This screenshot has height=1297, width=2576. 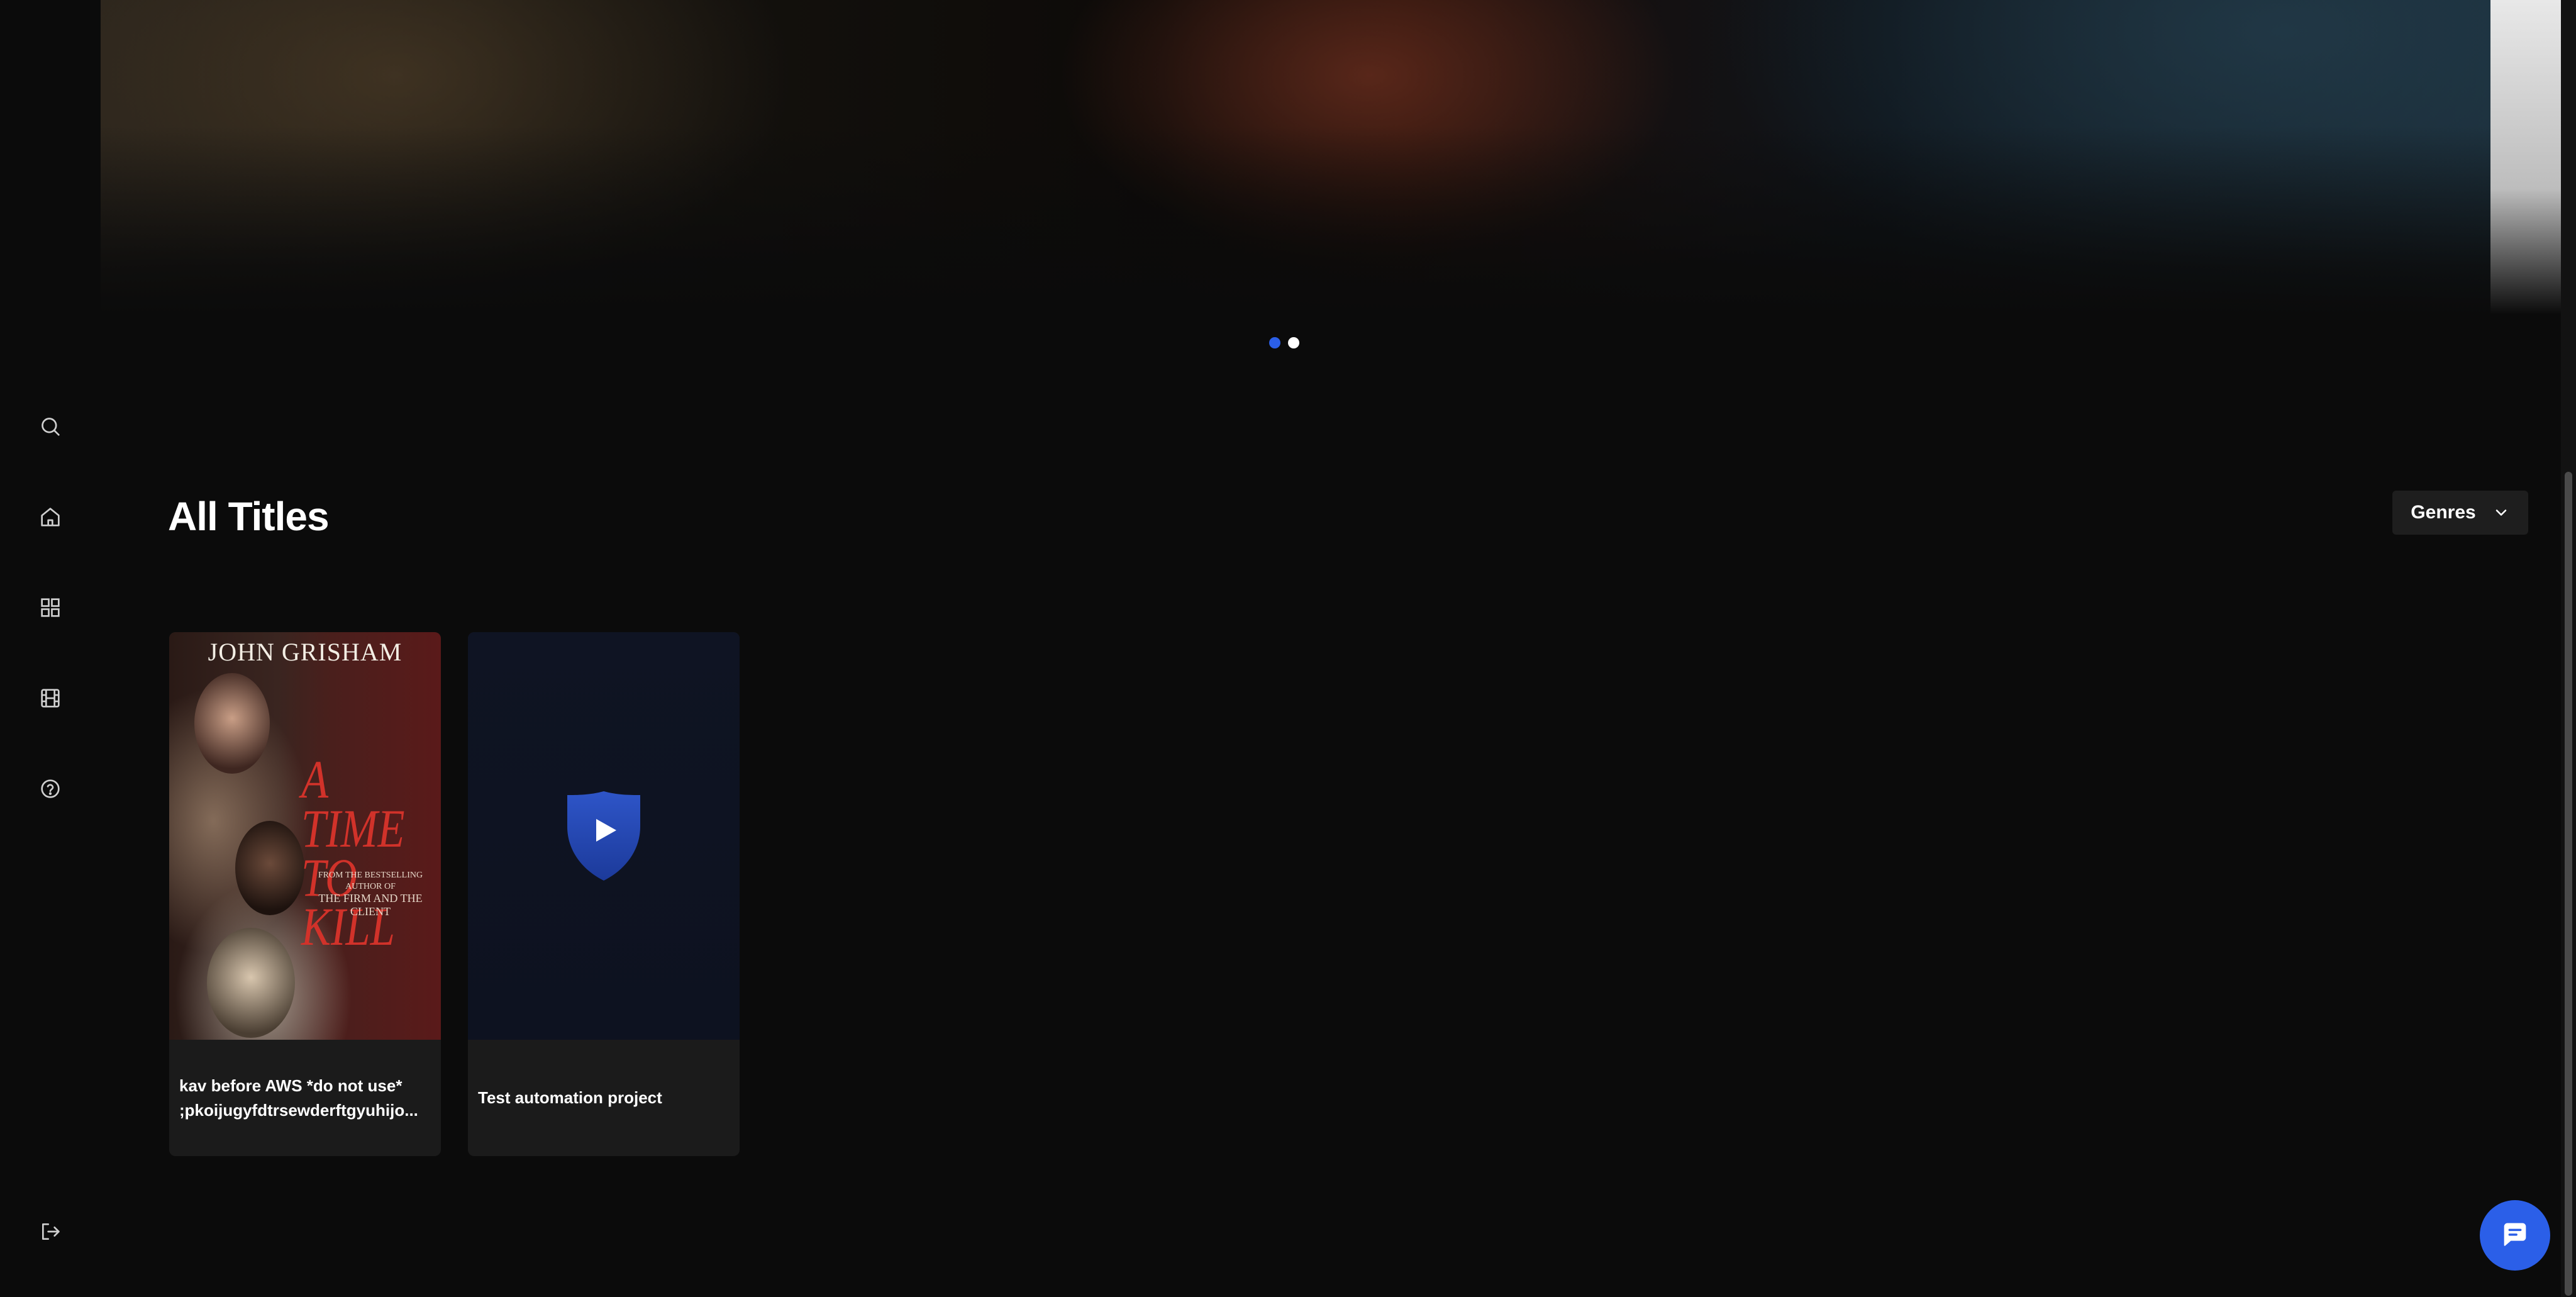 What do you see at coordinates (50, 608) in the screenshot?
I see `grid-icon` at bounding box center [50, 608].